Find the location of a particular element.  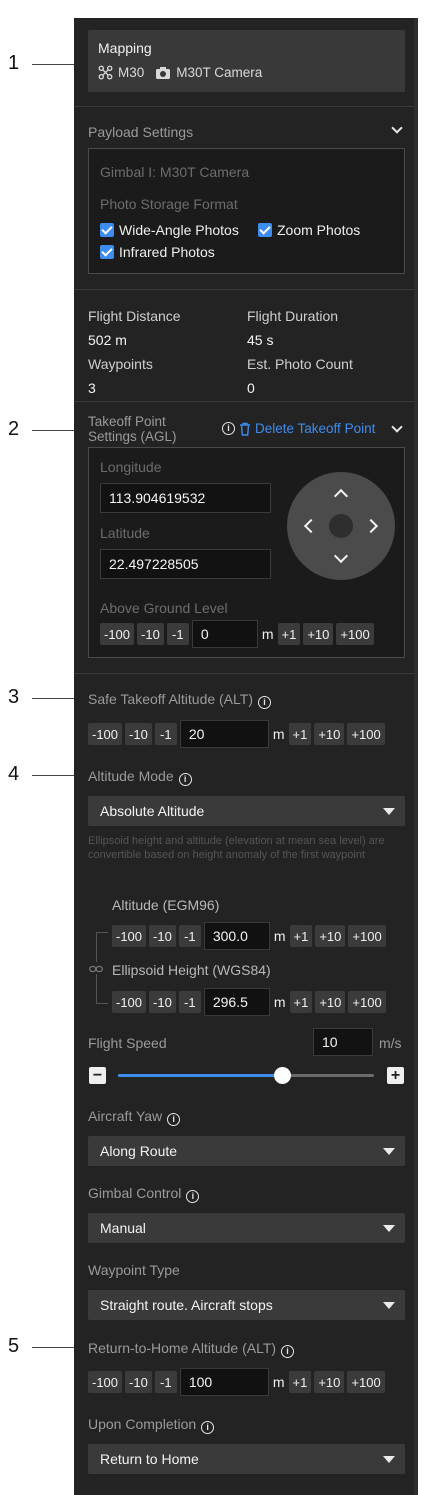

camera-icon is located at coordinates (163, 72).